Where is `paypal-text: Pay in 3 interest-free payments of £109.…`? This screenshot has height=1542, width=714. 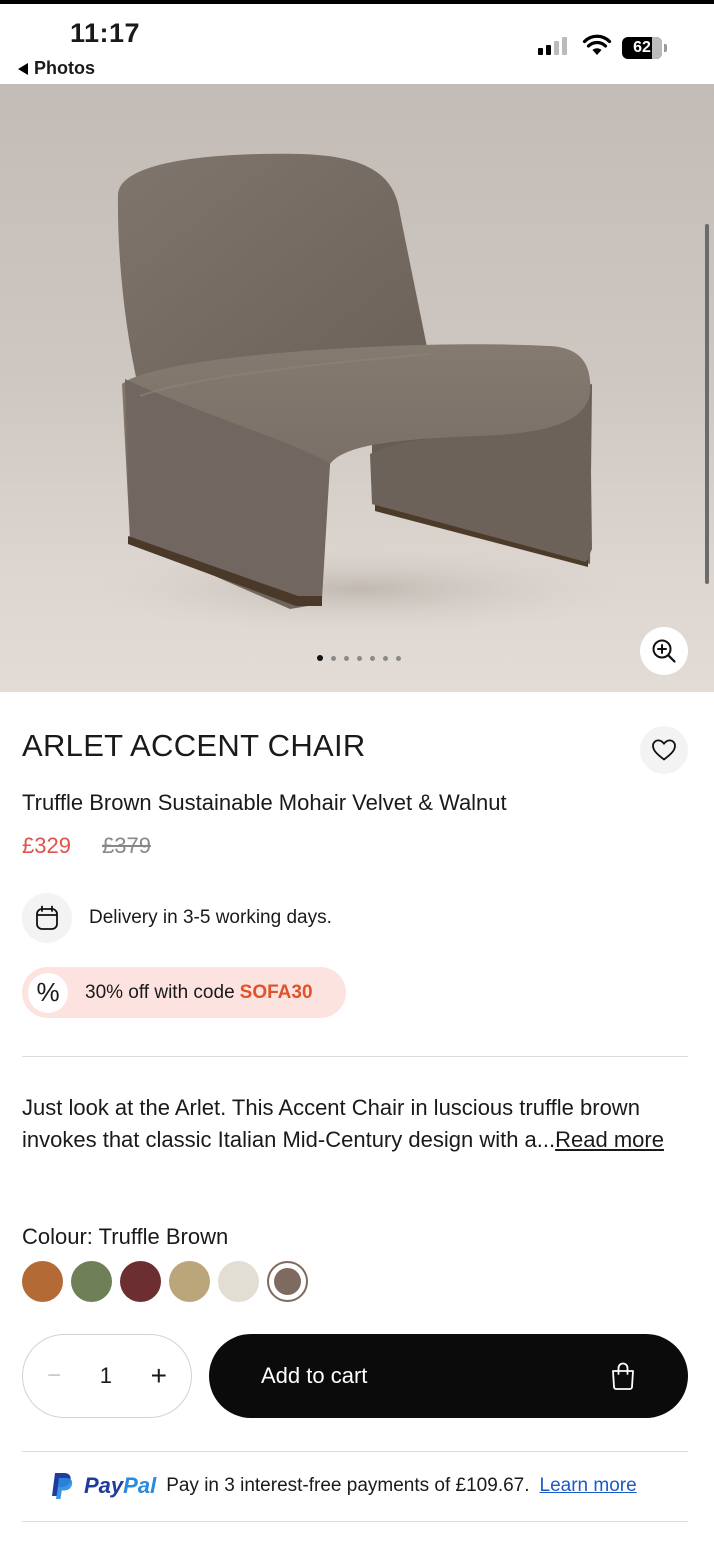
paypal-text: Pay in 3 interest-free payments of £109.… is located at coordinates (348, 1485).